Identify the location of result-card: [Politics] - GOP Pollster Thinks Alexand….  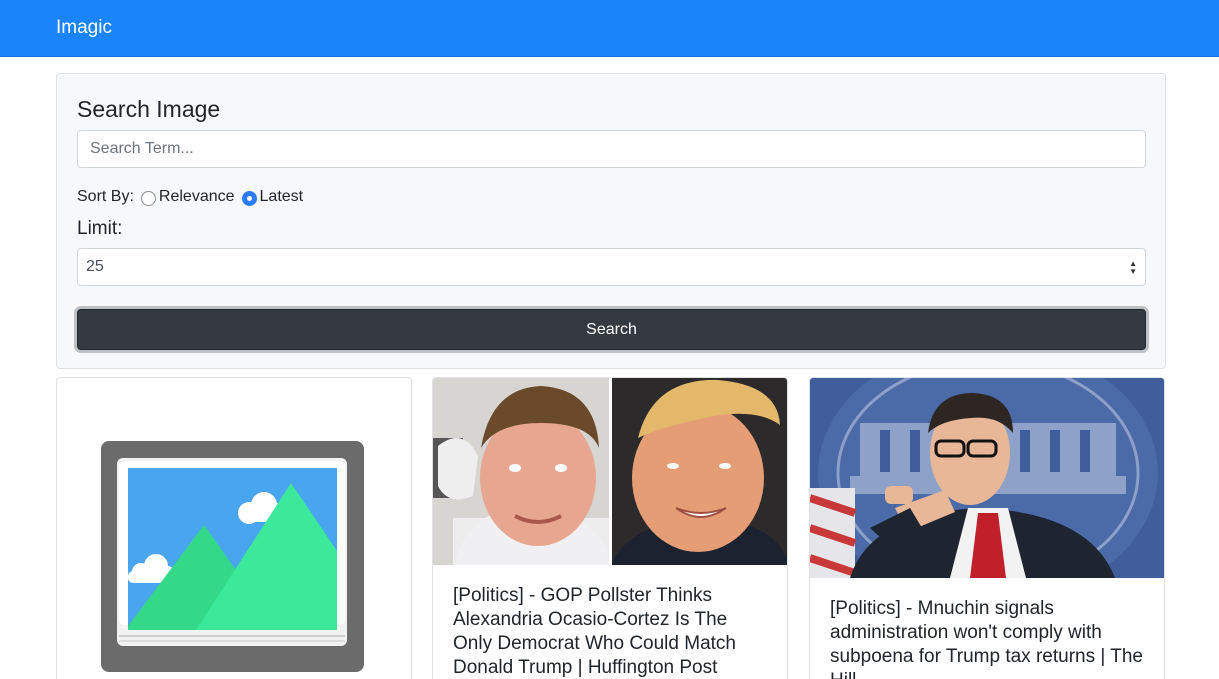
(610, 528).